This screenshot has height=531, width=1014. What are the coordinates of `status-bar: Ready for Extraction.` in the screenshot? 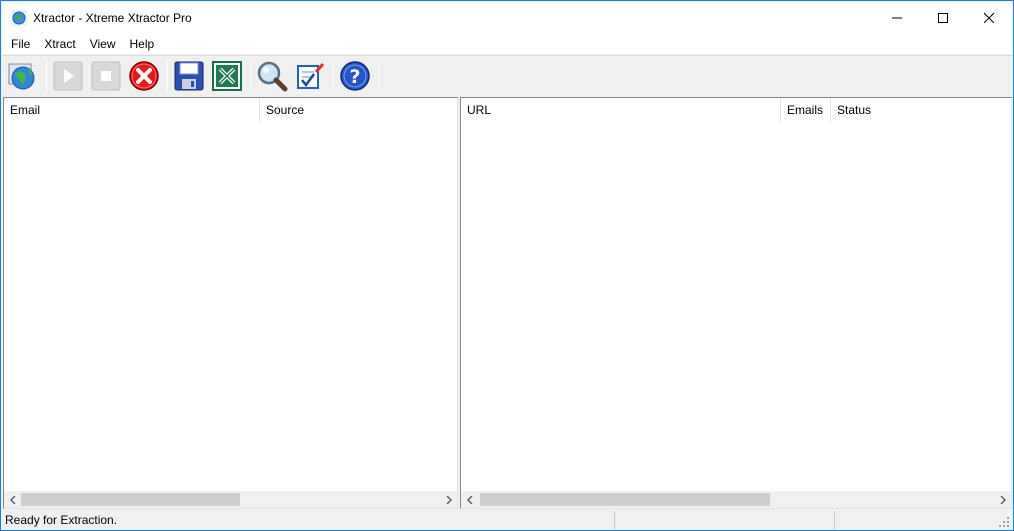 It's located at (507, 520).